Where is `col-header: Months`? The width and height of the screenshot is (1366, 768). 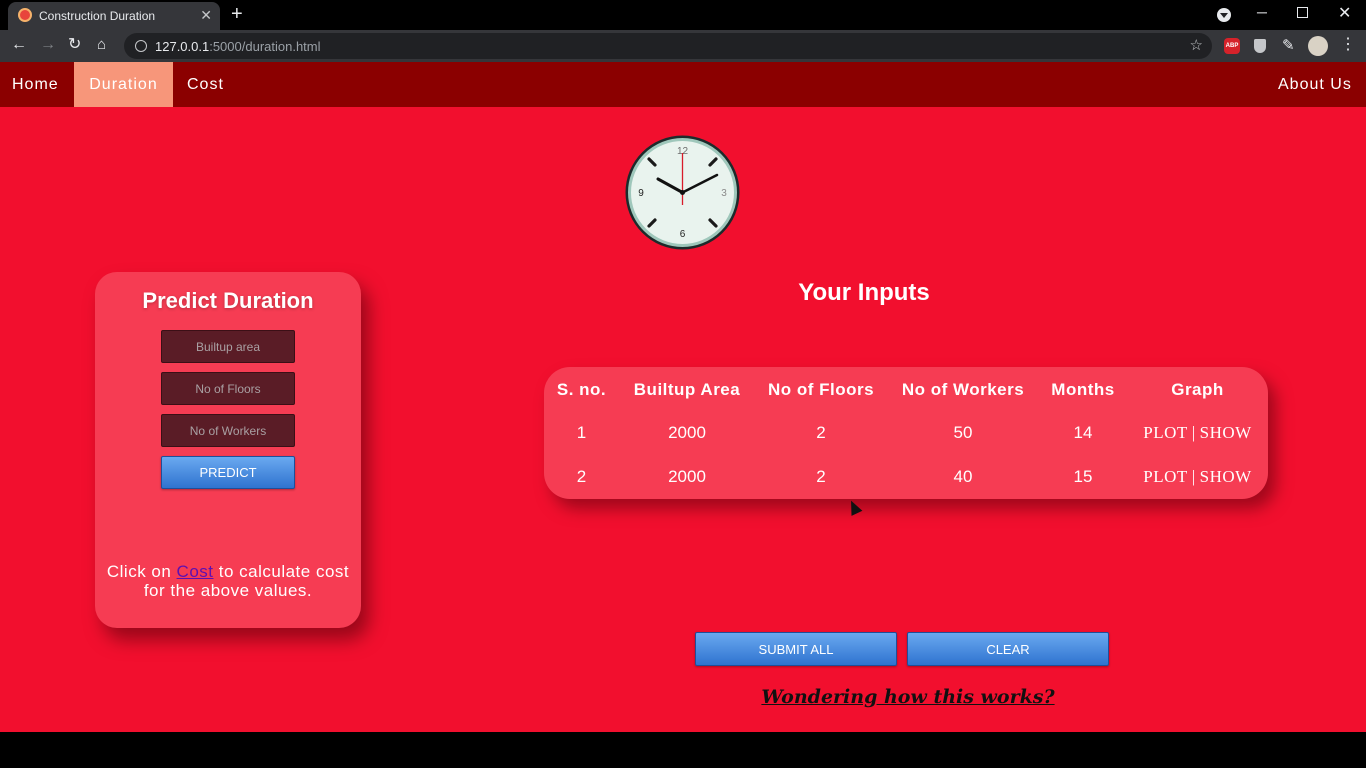 col-header: Months is located at coordinates (1083, 389).